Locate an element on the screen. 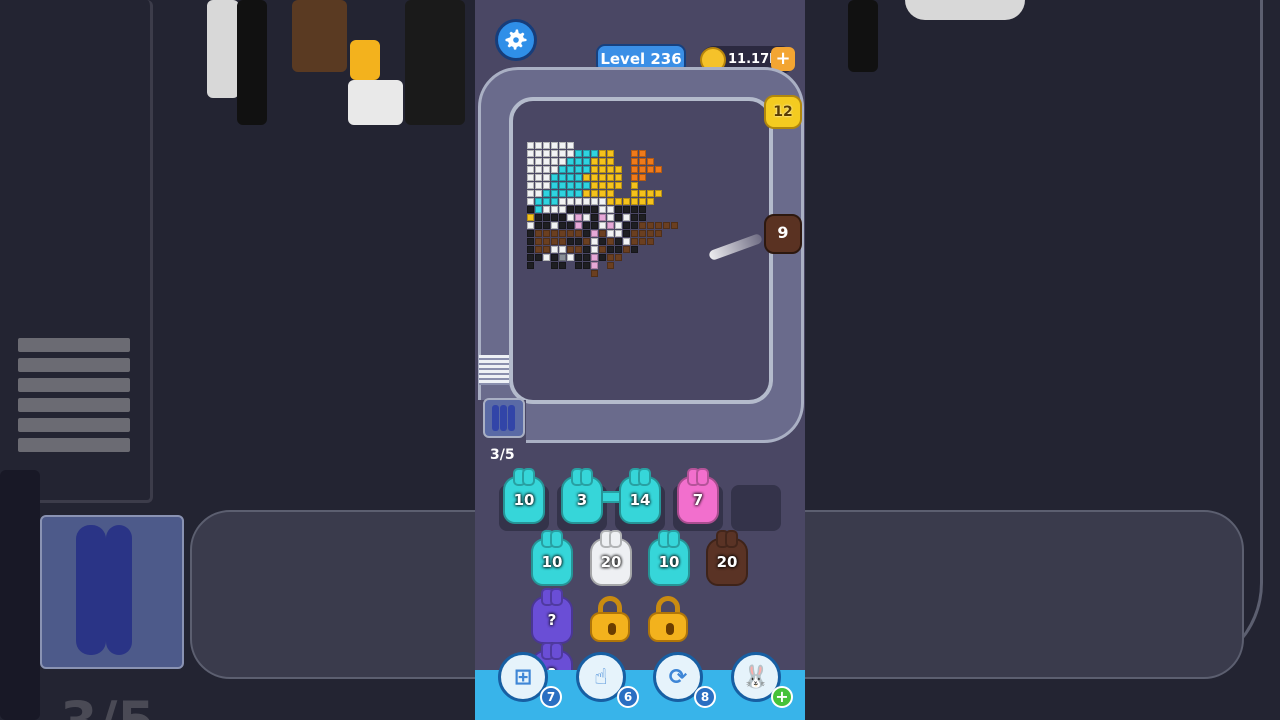 This screenshot has width=1280, height=720. padlock-icon is located at coordinates (668, 619).